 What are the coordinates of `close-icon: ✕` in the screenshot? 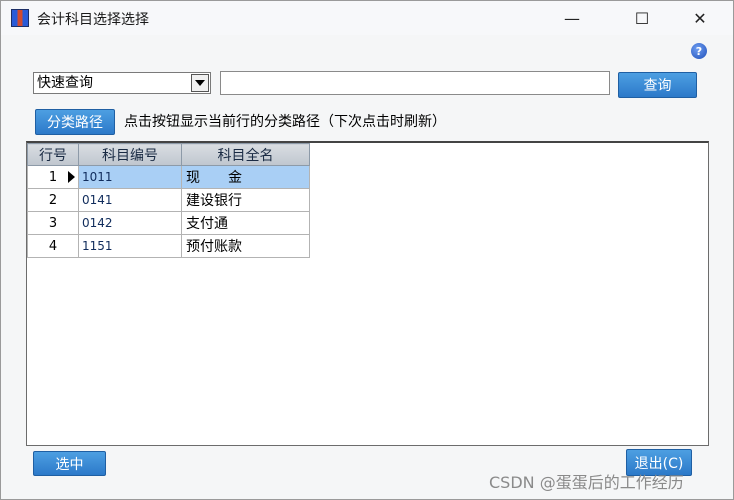 It's located at (700, 18).